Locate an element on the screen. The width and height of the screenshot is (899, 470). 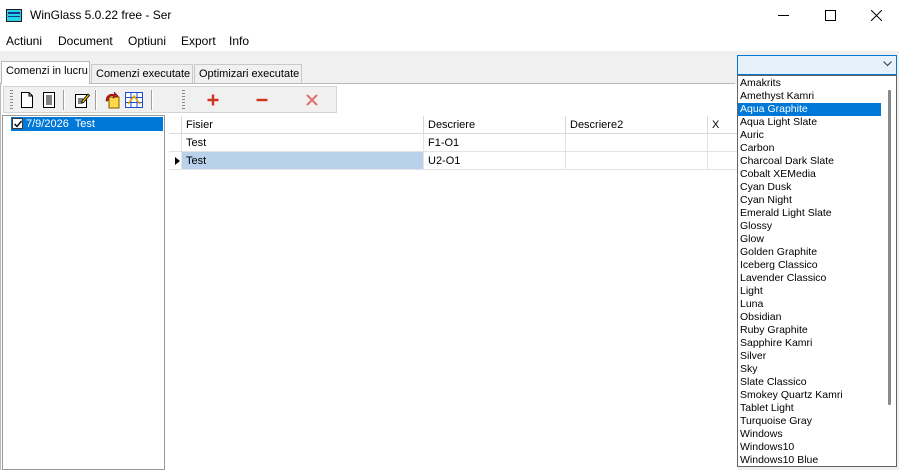
remove-button is located at coordinates (262, 100).